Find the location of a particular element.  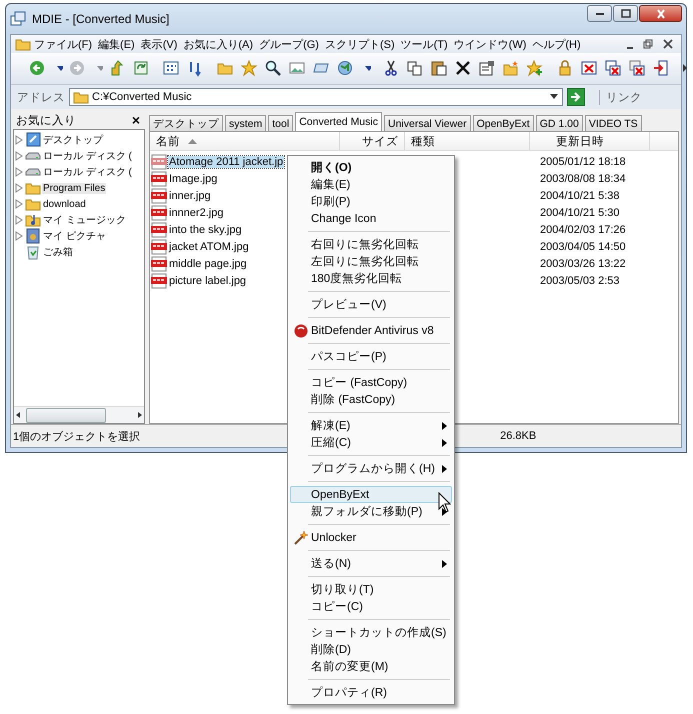

tab: system is located at coordinates (245, 123).